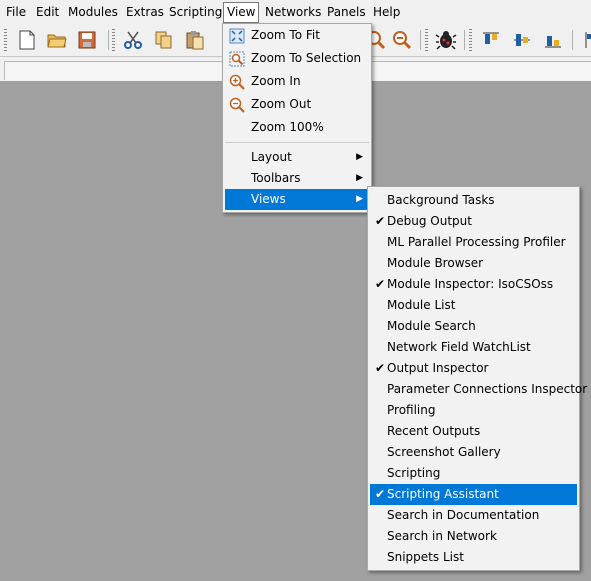 The width and height of the screenshot is (591, 581). Describe the element at coordinates (473, 305) in the screenshot. I see `views-item-module-list: Module List` at that location.